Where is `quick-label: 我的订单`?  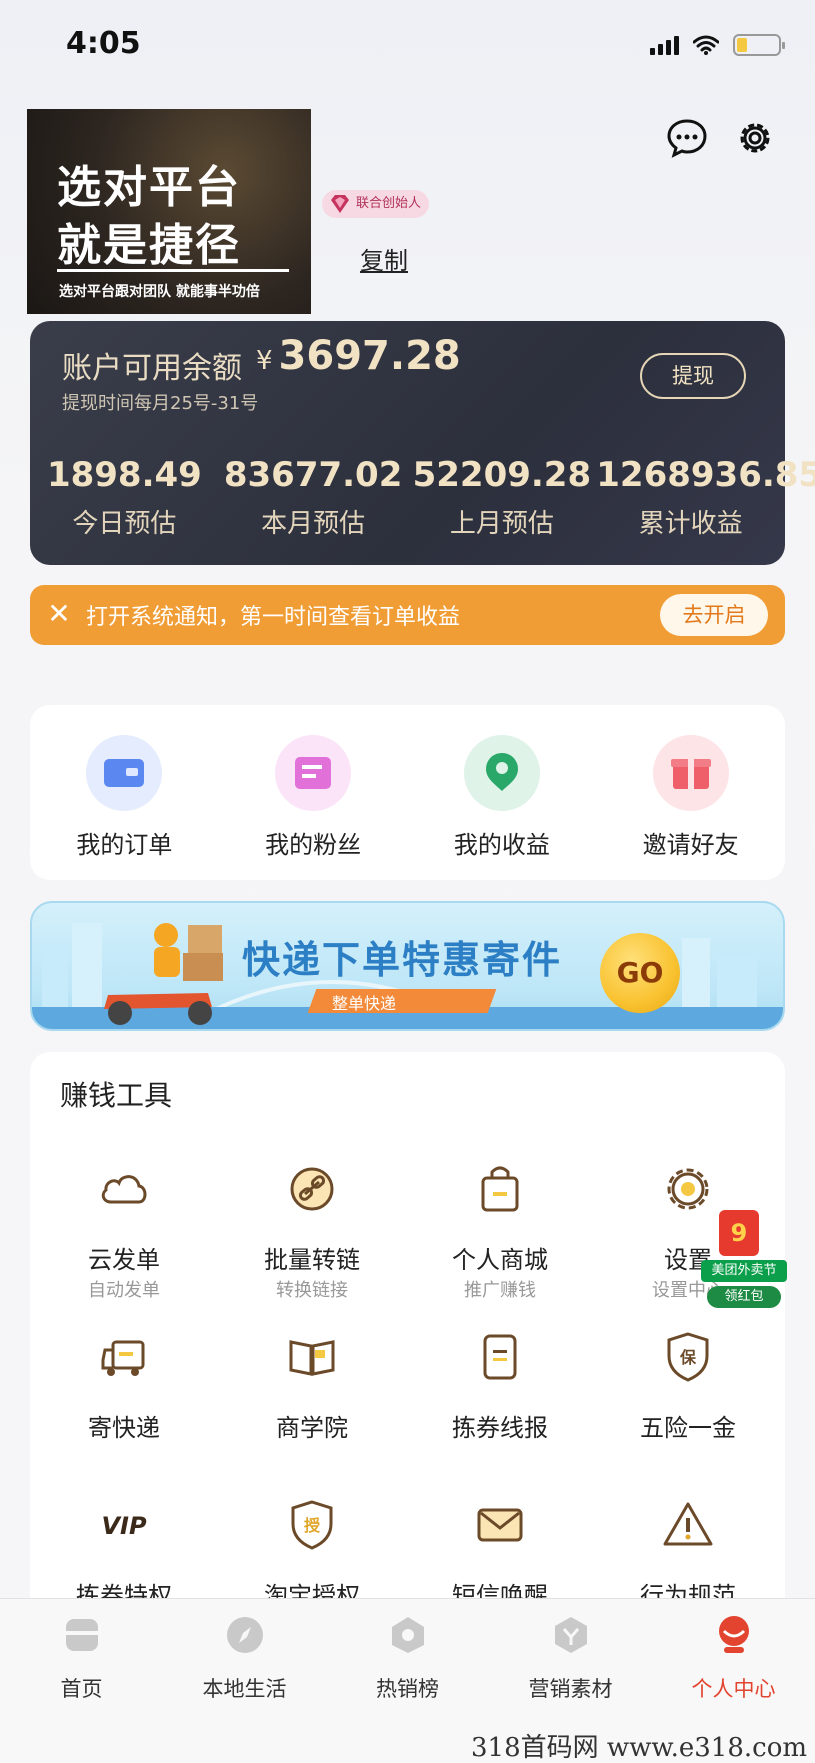
quick-label: 我的订单 is located at coordinates (124, 845).